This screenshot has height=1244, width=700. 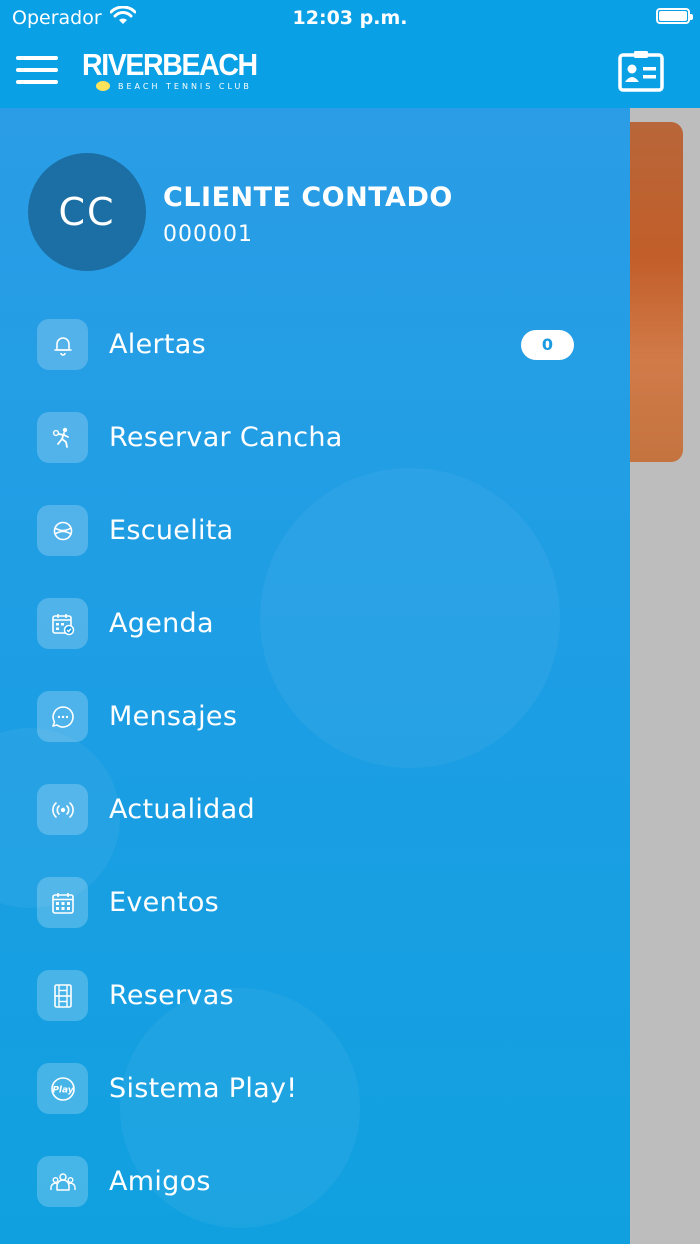 I want to click on logo-tagline: BEACH TENNIS CLUB, so click(x=185, y=86).